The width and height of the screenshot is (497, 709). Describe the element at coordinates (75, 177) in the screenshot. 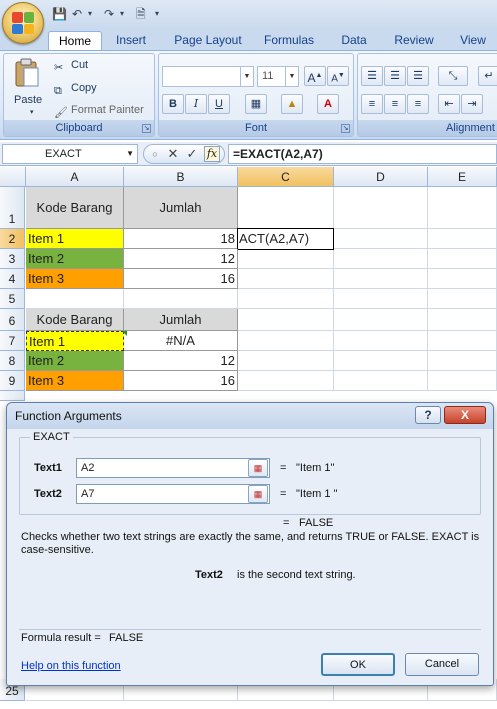

I see `column-header-a: A` at that location.